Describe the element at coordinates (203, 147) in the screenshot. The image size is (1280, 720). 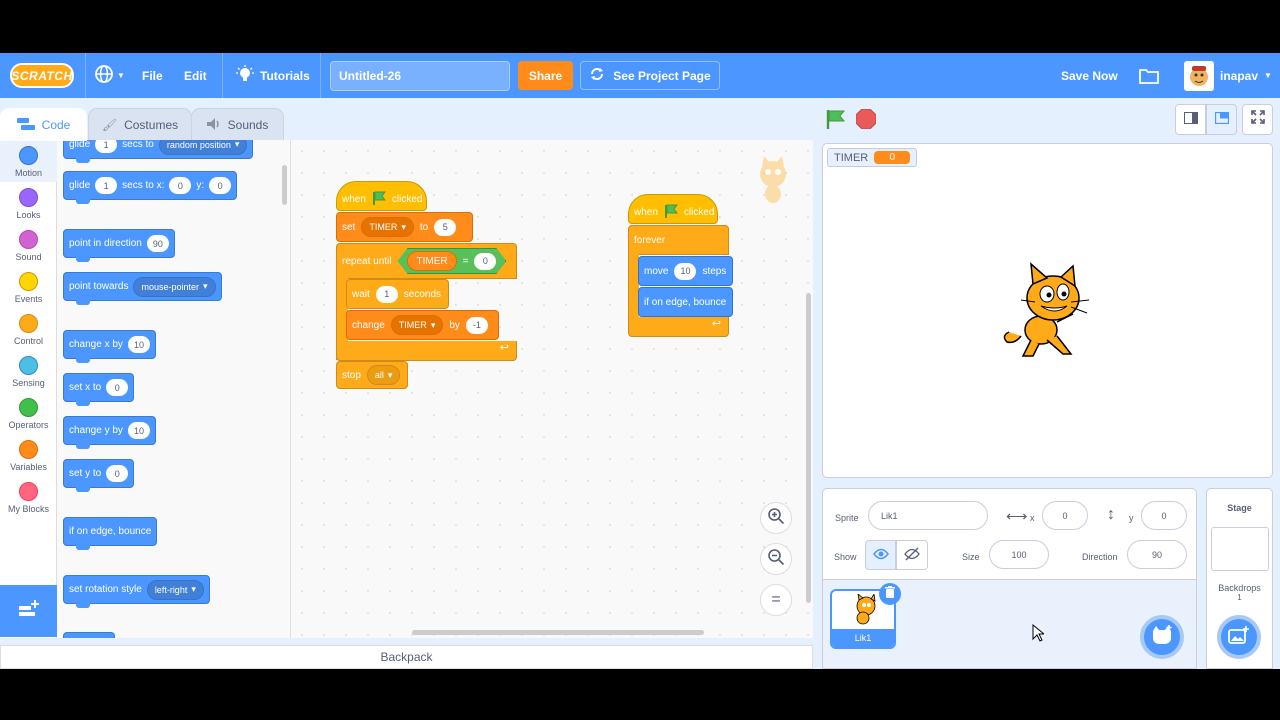
I see `block-dropdown: random position ▾` at that location.